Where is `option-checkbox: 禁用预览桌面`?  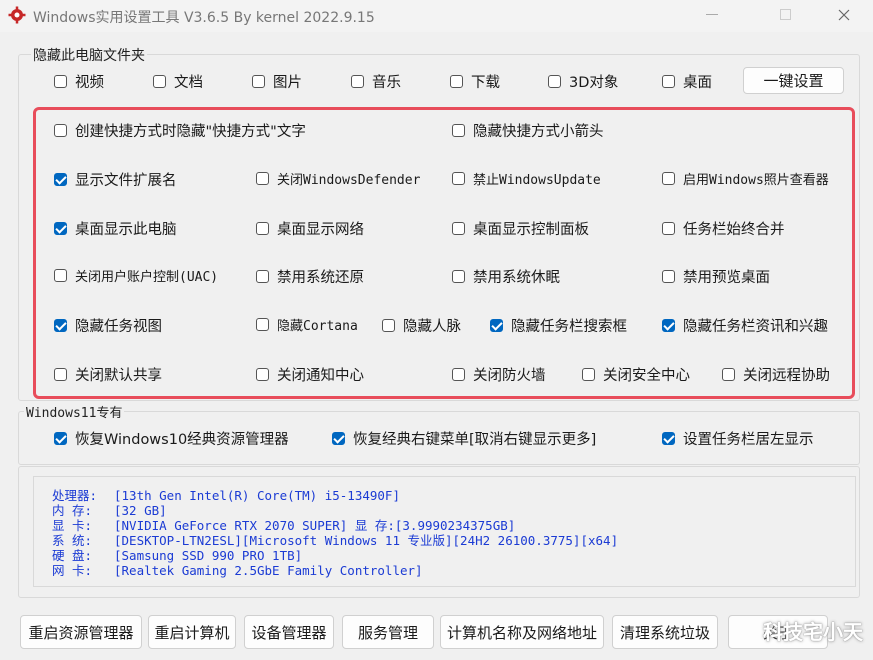 option-checkbox: 禁用预览桌面 is located at coordinates (716, 276).